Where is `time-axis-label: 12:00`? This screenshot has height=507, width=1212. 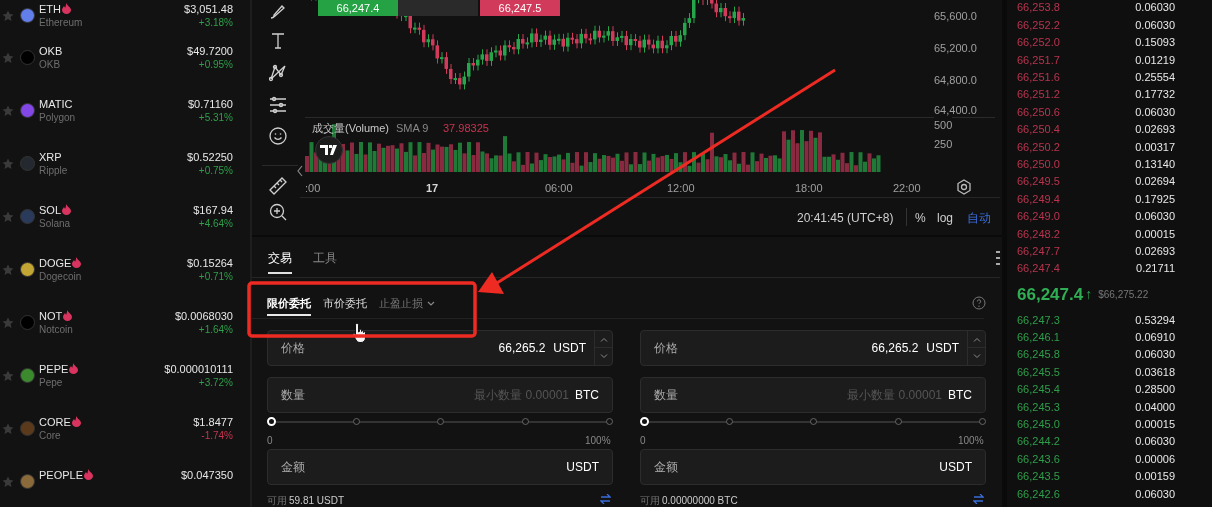
time-axis-label: 12:00 is located at coordinates (681, 188).